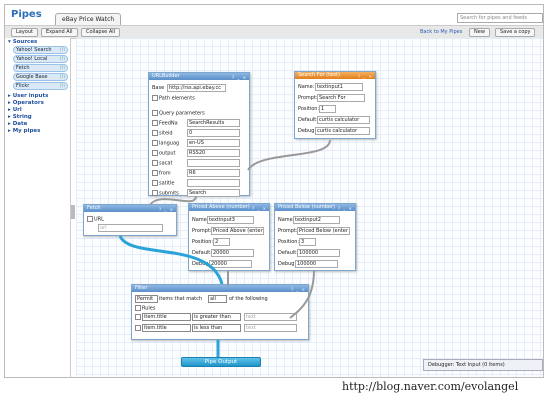 The width and height of the screenshot is (548, 404). What do you see at coordinates (162, 133) in the screenshot?
I see `query-param-key: siteid` at bounding box center [162, 133].